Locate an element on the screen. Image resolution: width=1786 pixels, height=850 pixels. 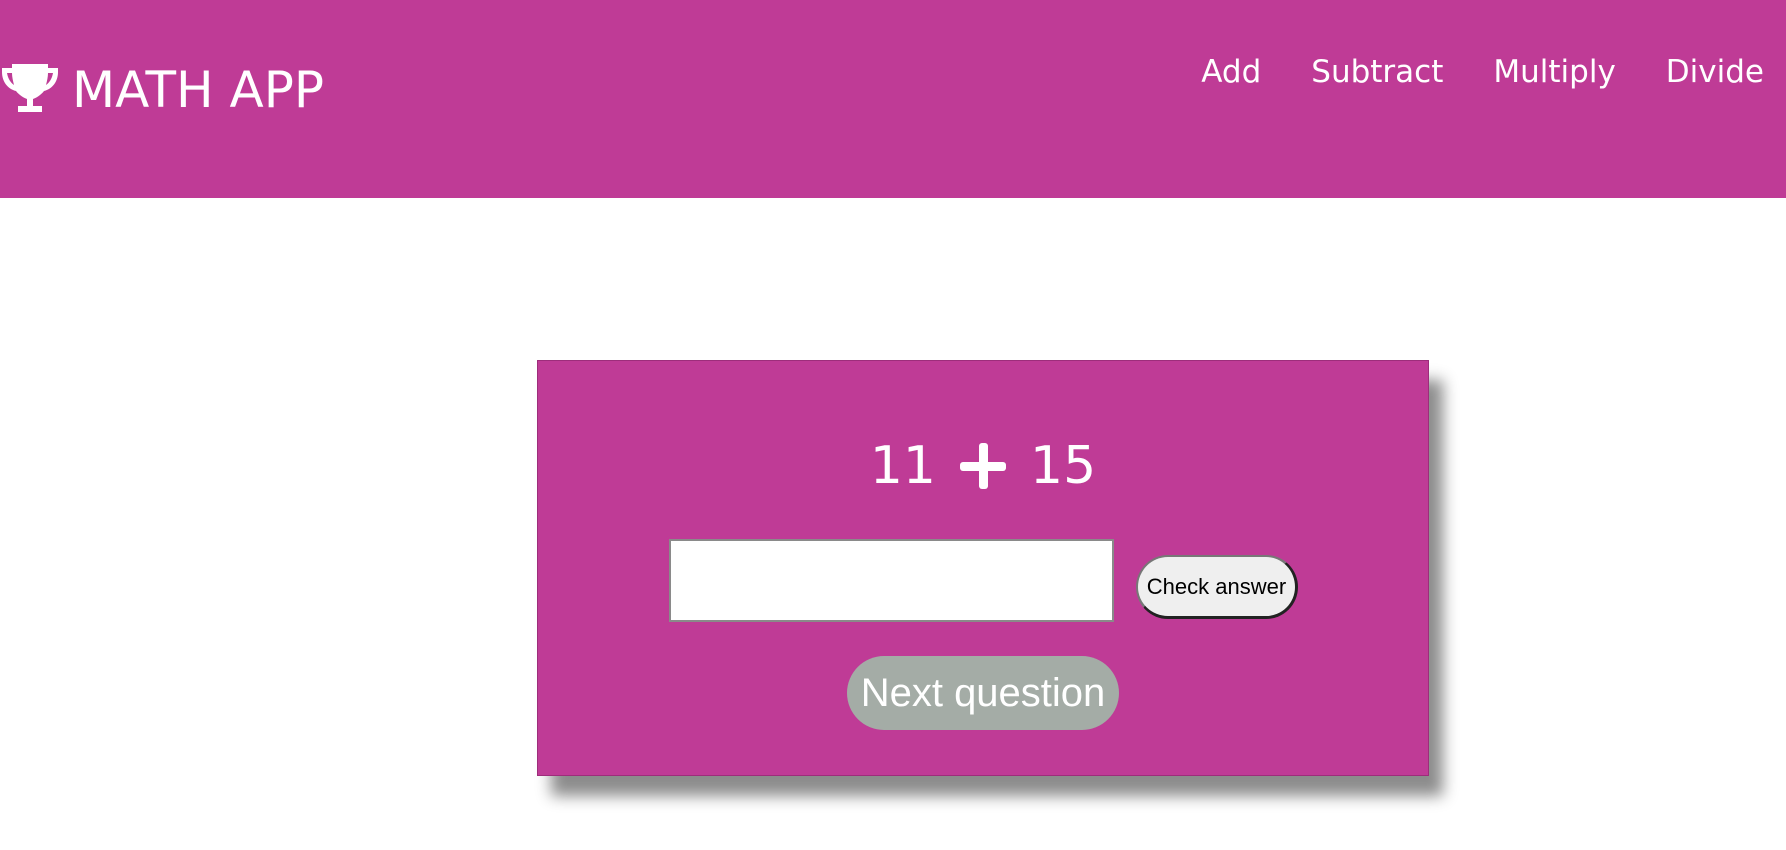
problem: 11 15 is located at coordinates (983, 464).